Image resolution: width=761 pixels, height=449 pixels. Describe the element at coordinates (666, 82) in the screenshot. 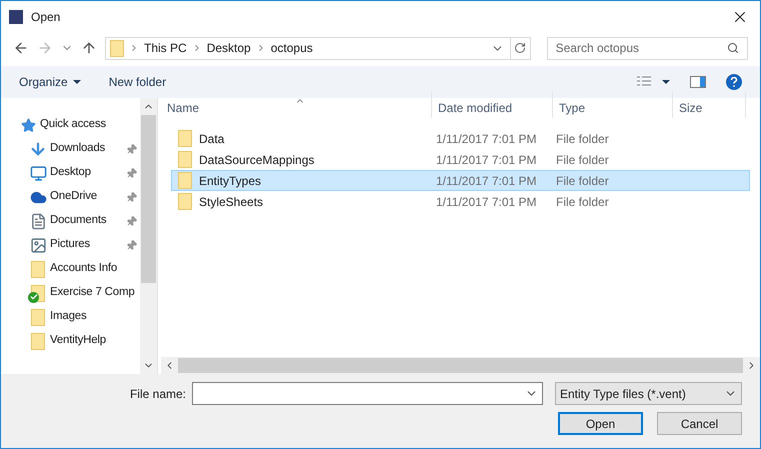

I see `dropdown-icon` at that location.